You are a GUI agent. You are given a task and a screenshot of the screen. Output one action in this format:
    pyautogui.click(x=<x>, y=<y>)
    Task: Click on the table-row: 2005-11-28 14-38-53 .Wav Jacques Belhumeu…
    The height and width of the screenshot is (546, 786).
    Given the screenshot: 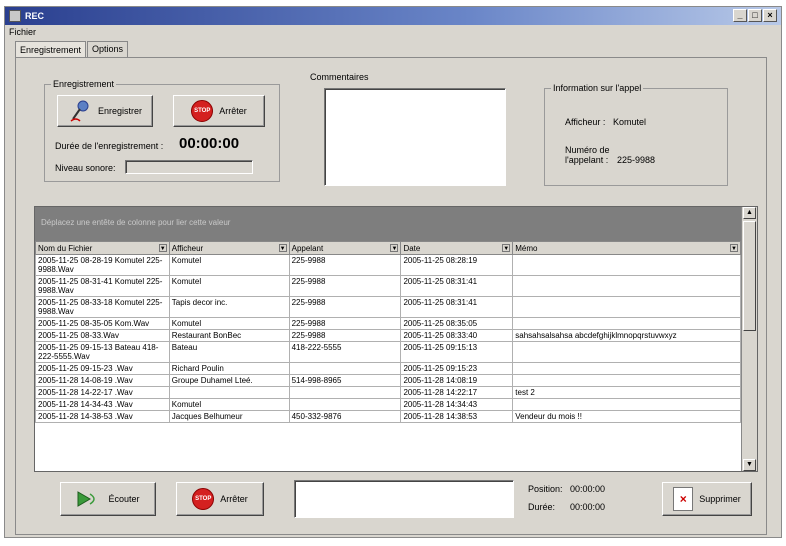 What is the action you would take?
    pyautogui.click(x=388, y=416)
    